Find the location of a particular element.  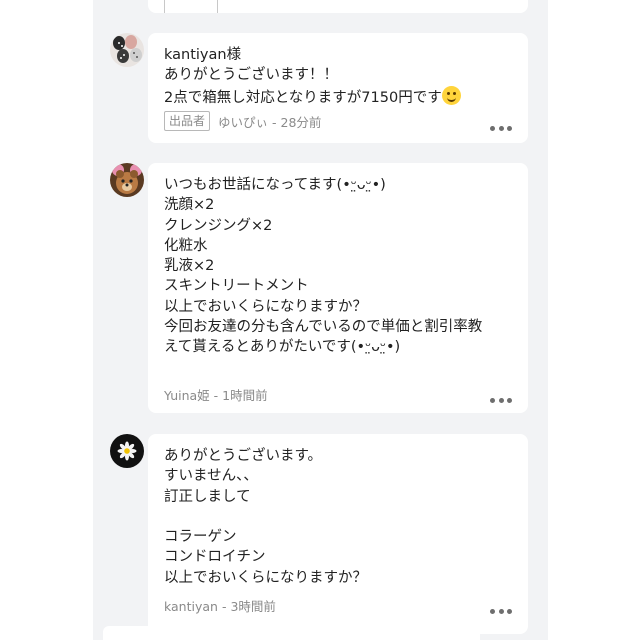

author-name: kantiyan is located at coordinates (191, 606).